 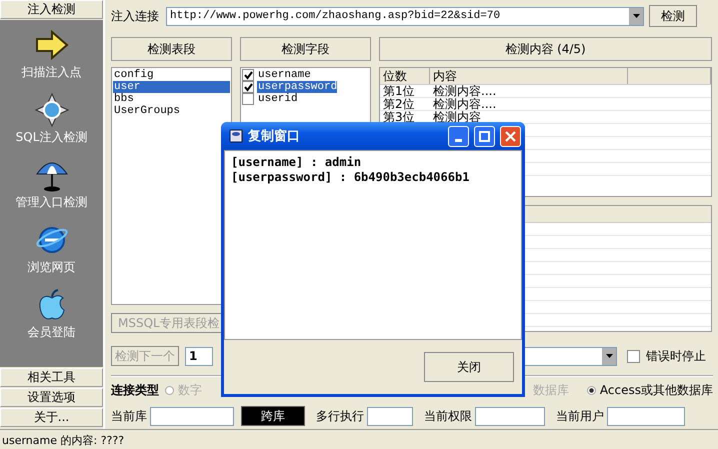 I want to click on minimize-button, so click(x=458, y=136).